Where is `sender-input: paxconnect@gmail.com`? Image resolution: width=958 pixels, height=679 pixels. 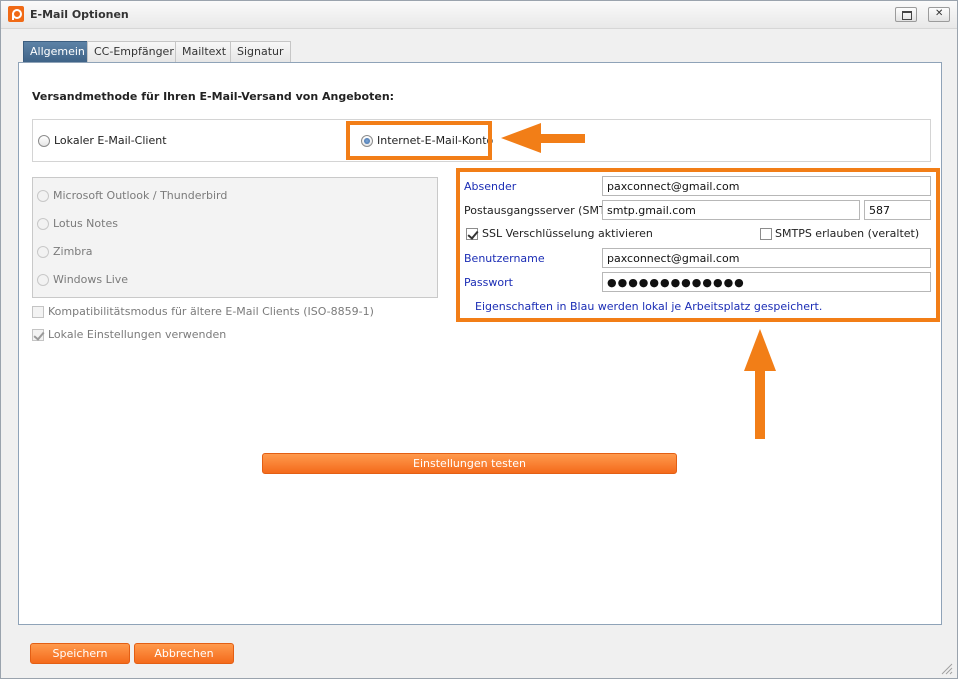 sender-input: paxconnect@gmail.com is located at coordinates (766, 186).